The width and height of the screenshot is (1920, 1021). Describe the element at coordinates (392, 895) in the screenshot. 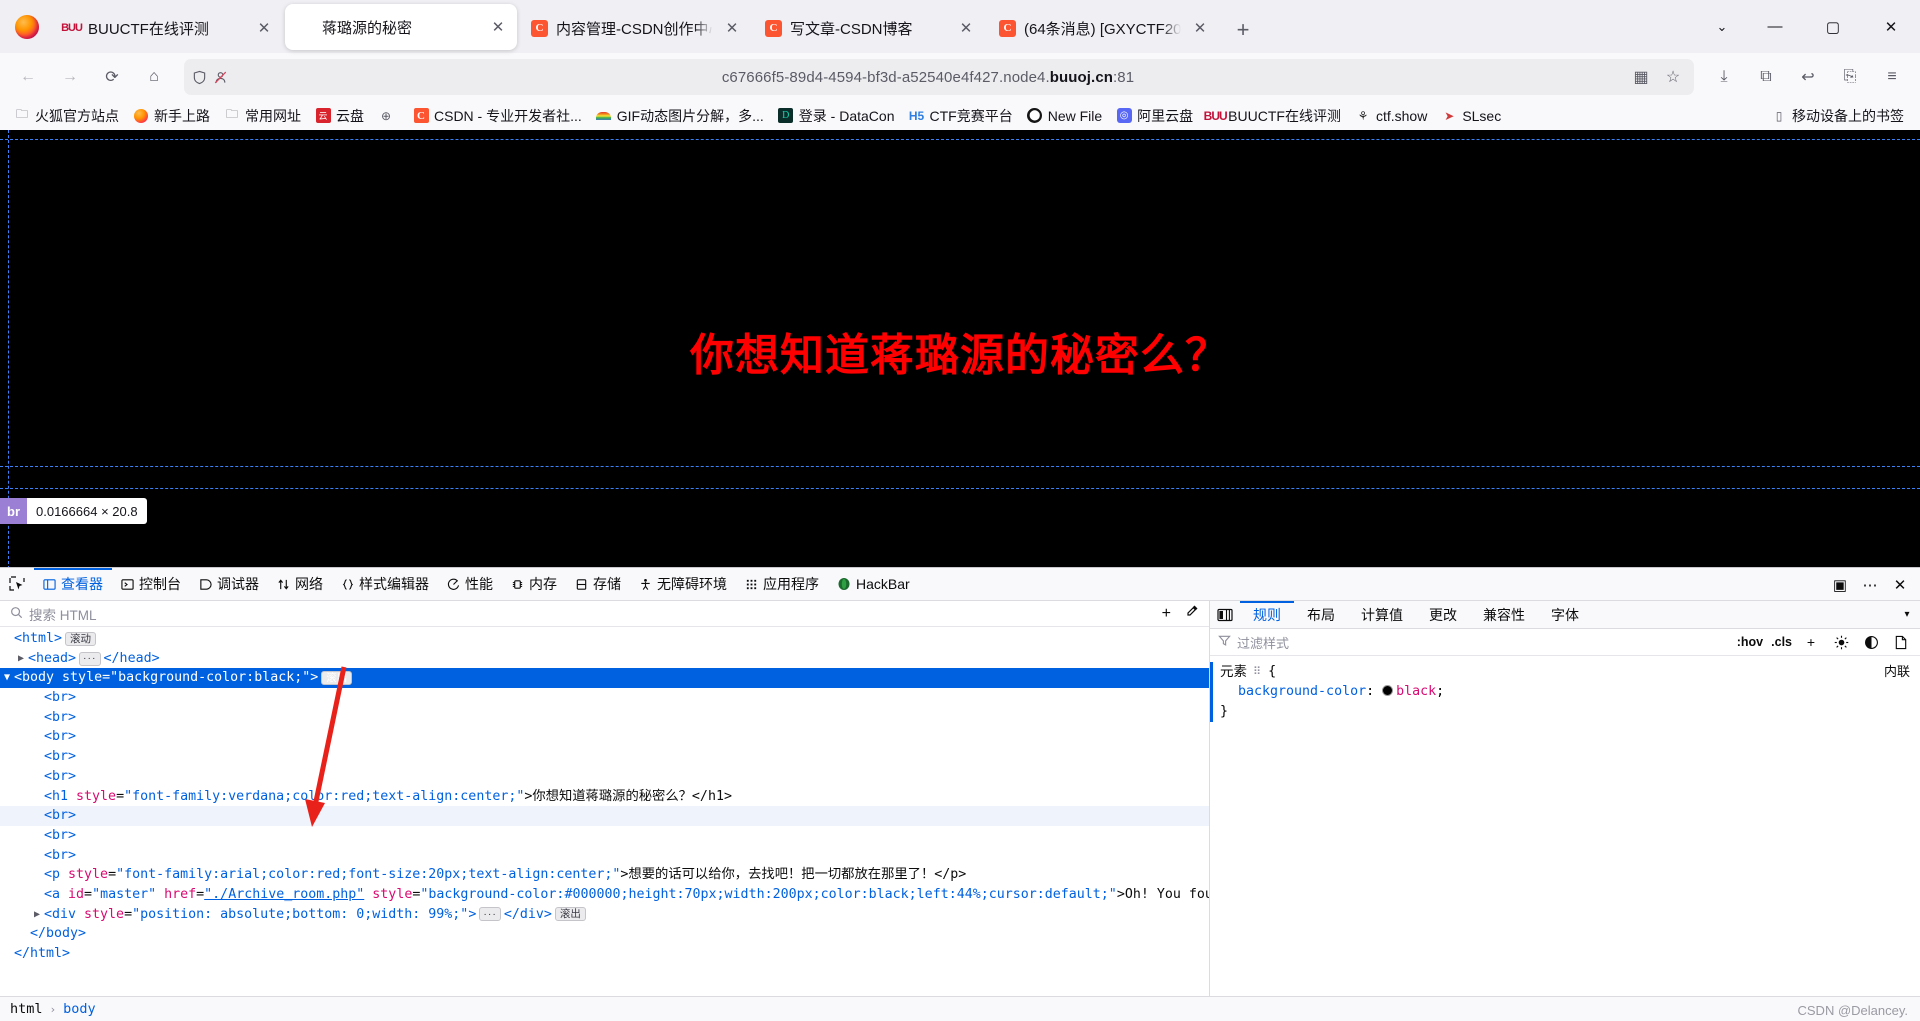

I see `a-style-attr: style` at that location.